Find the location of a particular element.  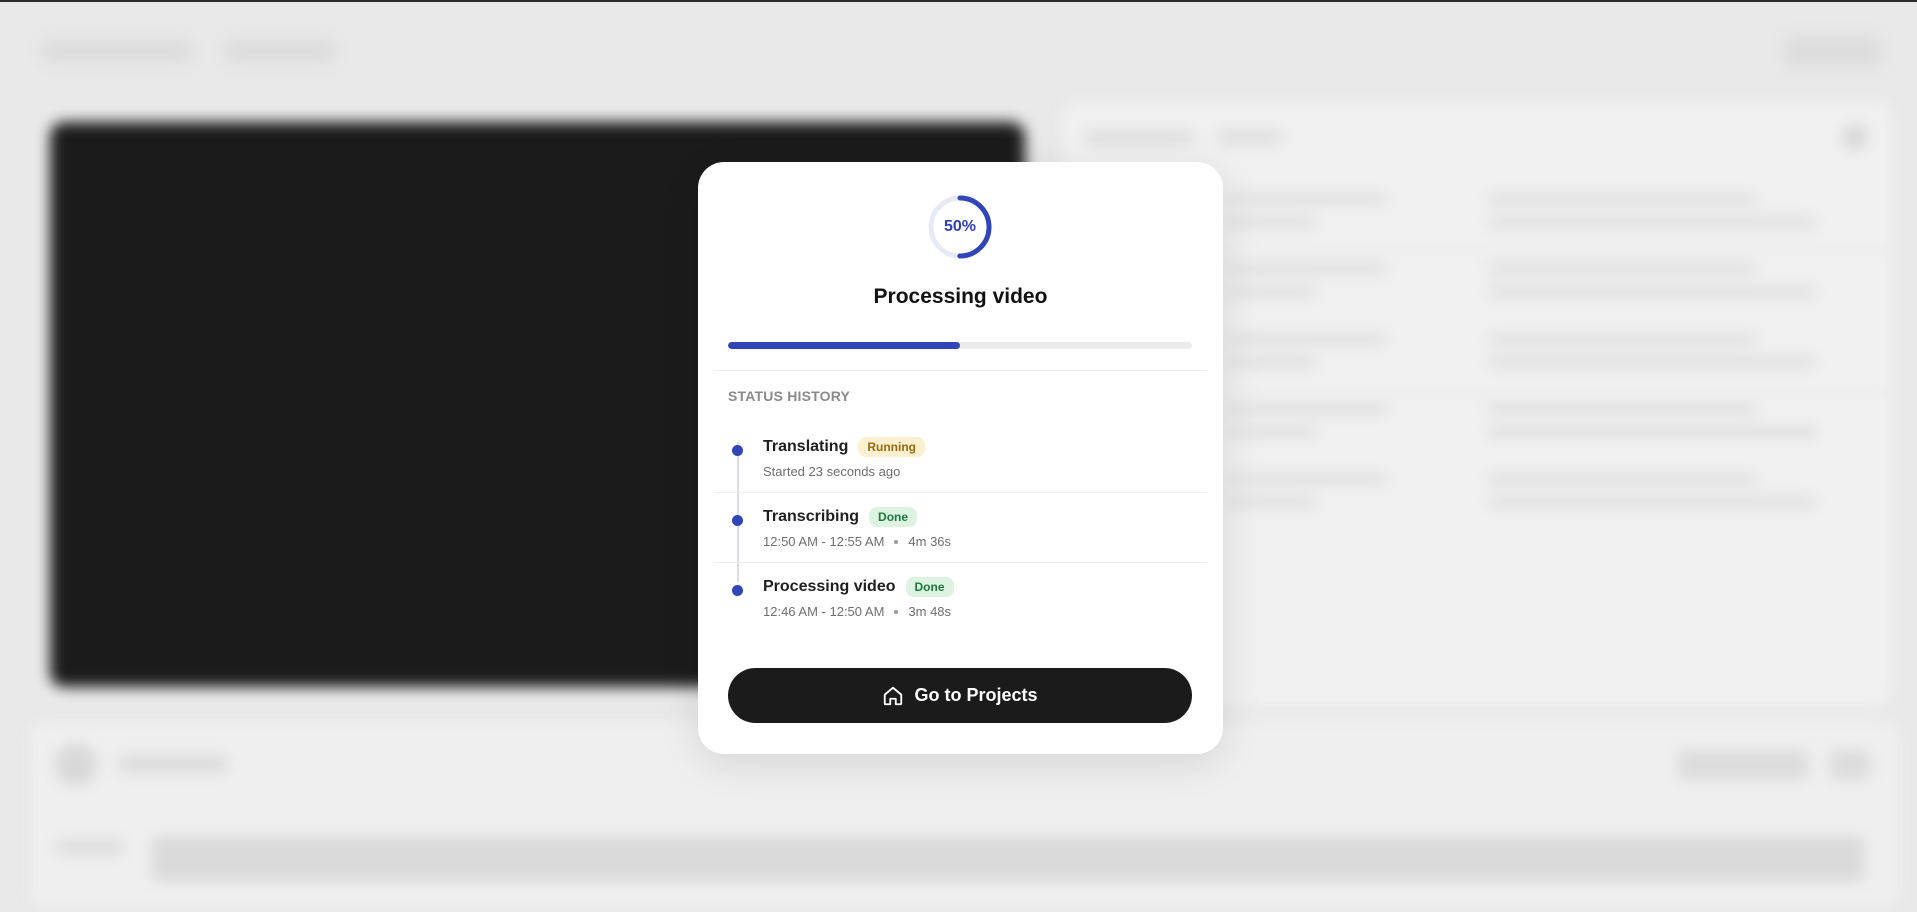

history-item-name: Transcribing is located at coordinates (811, 516).